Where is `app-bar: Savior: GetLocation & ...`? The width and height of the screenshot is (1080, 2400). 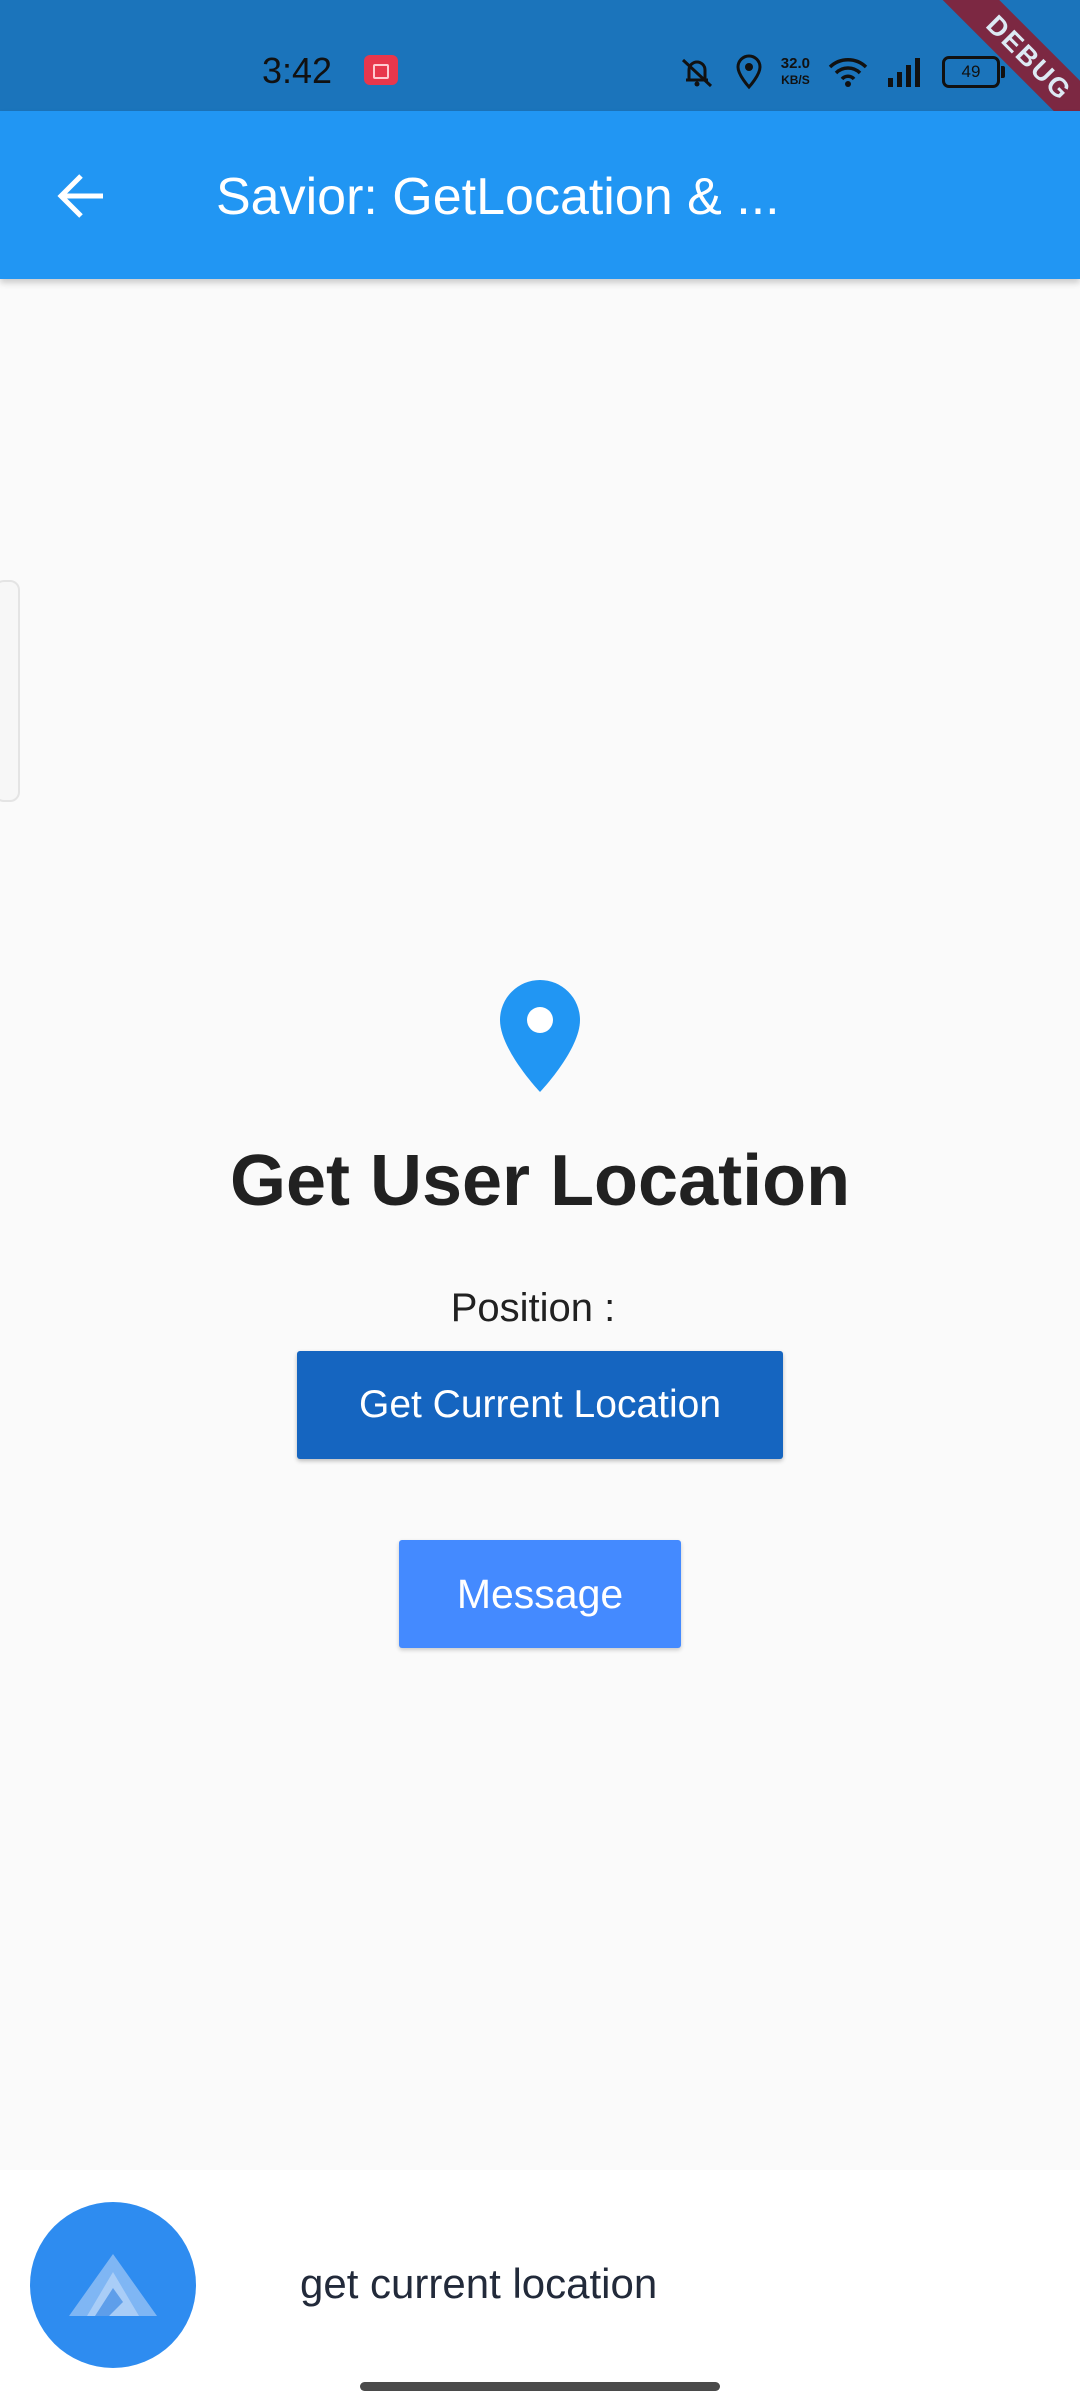 app-bar: Savior: GetLocation & ... is located at coordinates (540, 195).